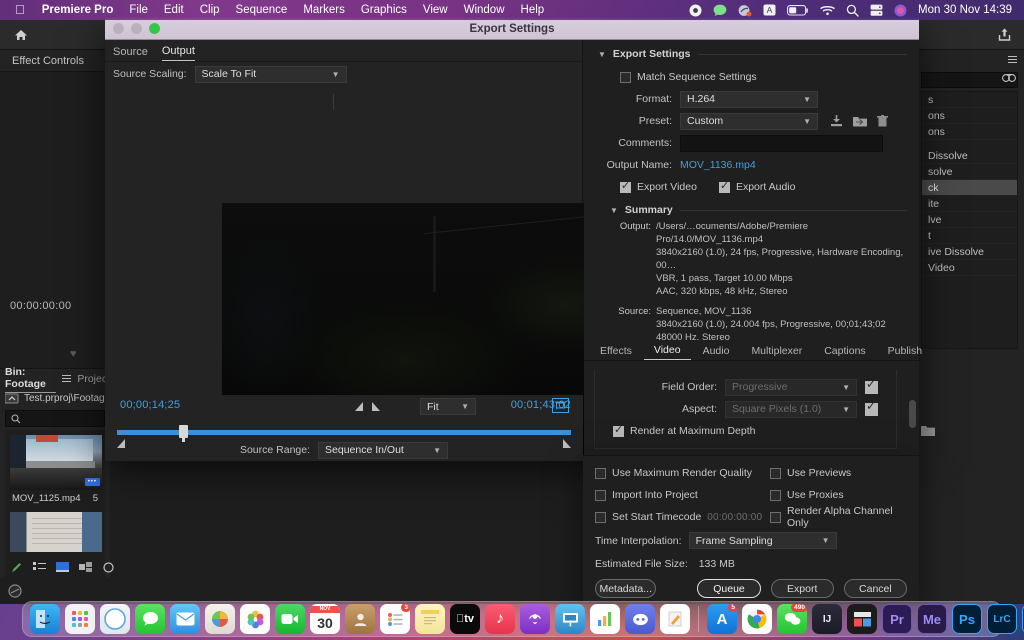 Image resolution: width=1024 pixels, height=640 pixels. Describe the element at coordinates (1012, 60) in the screenshot. I see `panel-menu-icon` at that location.